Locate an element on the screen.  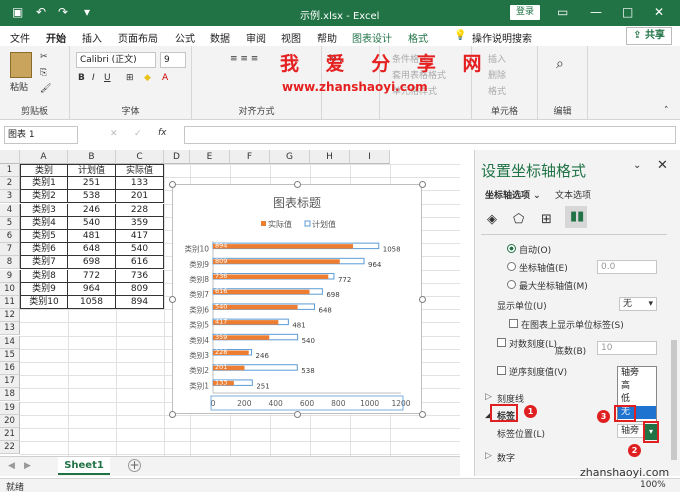
select-all-corner is located at coordinates (10, 157).